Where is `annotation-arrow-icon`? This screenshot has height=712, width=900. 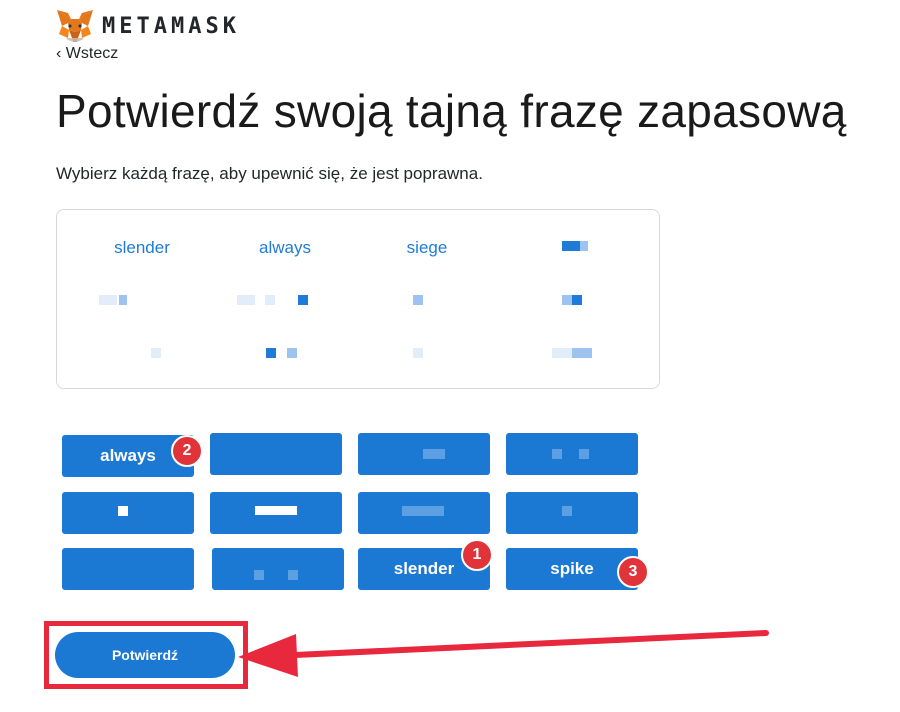 annotation-arrow-icon is located at coordinates (503, 653).